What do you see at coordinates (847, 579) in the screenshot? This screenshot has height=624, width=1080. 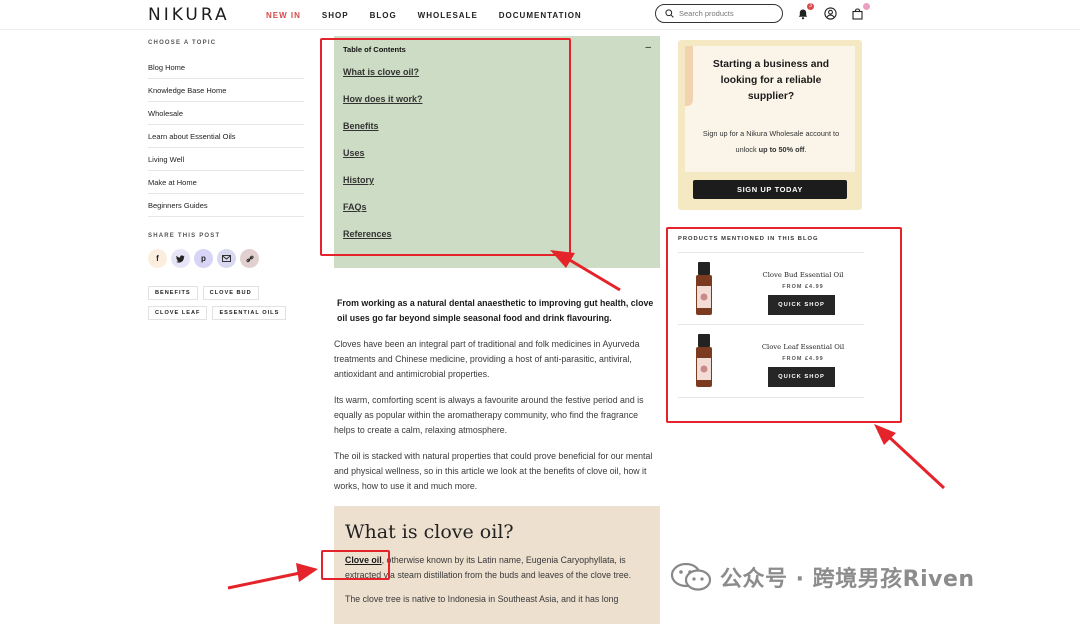 I see `watermark-text: 公众号 · 跨境男孩Riven` at bounding box center [847, 579].